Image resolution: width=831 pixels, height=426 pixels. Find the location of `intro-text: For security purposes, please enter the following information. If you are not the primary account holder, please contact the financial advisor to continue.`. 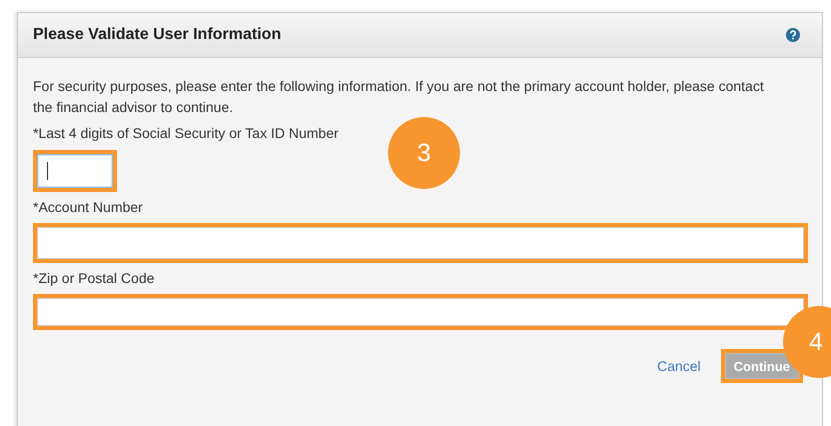

intro-text: For security purposes, please enter the following information. If you are not the primary account holder, please contact the financial advisor to continue. is located at coordinates (399, 97).